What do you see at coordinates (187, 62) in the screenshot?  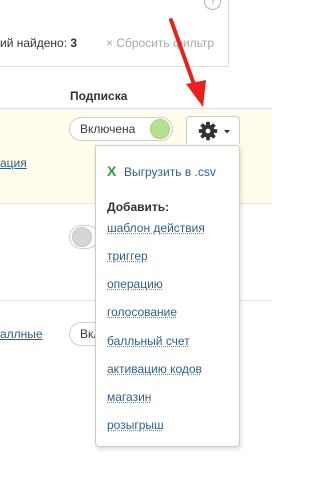 I see `annotation-arrow` at bounding box center [187, 62].